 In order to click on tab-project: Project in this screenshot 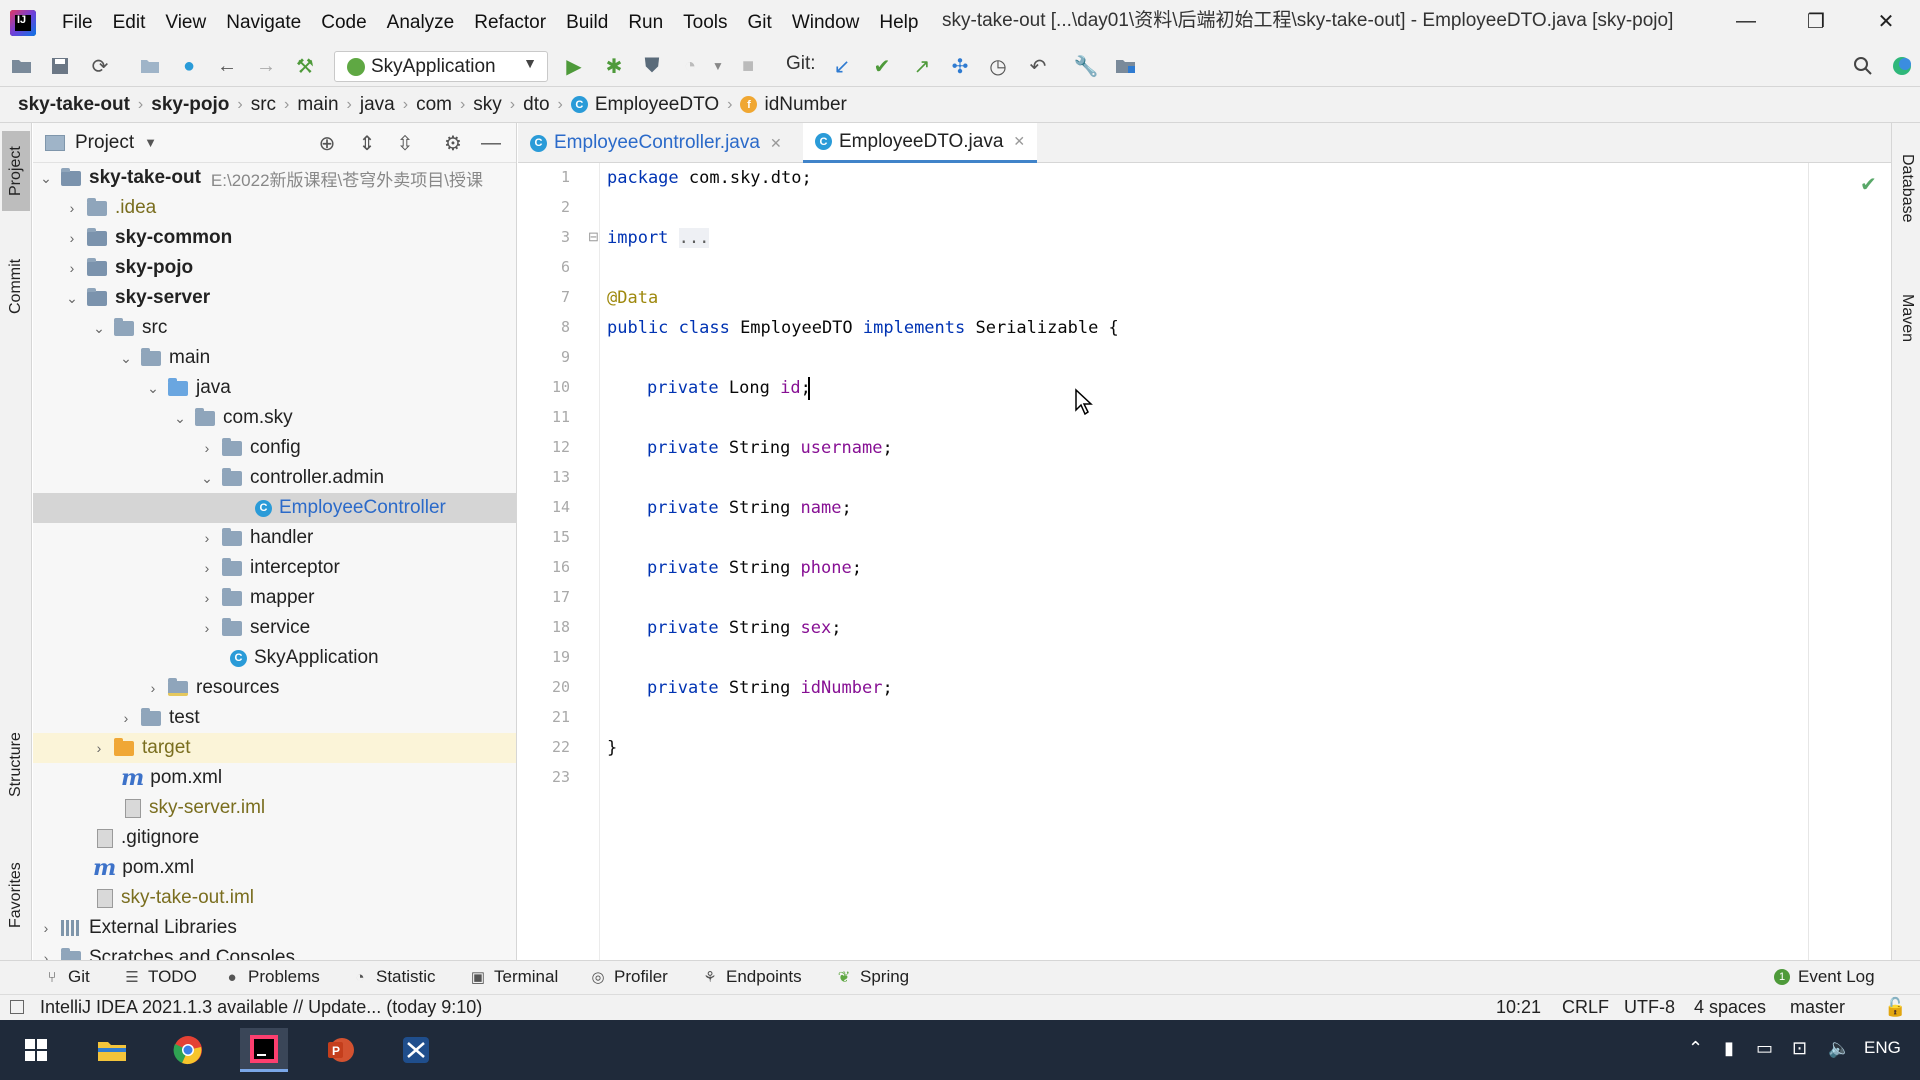, I will do `click(16, 171)`.